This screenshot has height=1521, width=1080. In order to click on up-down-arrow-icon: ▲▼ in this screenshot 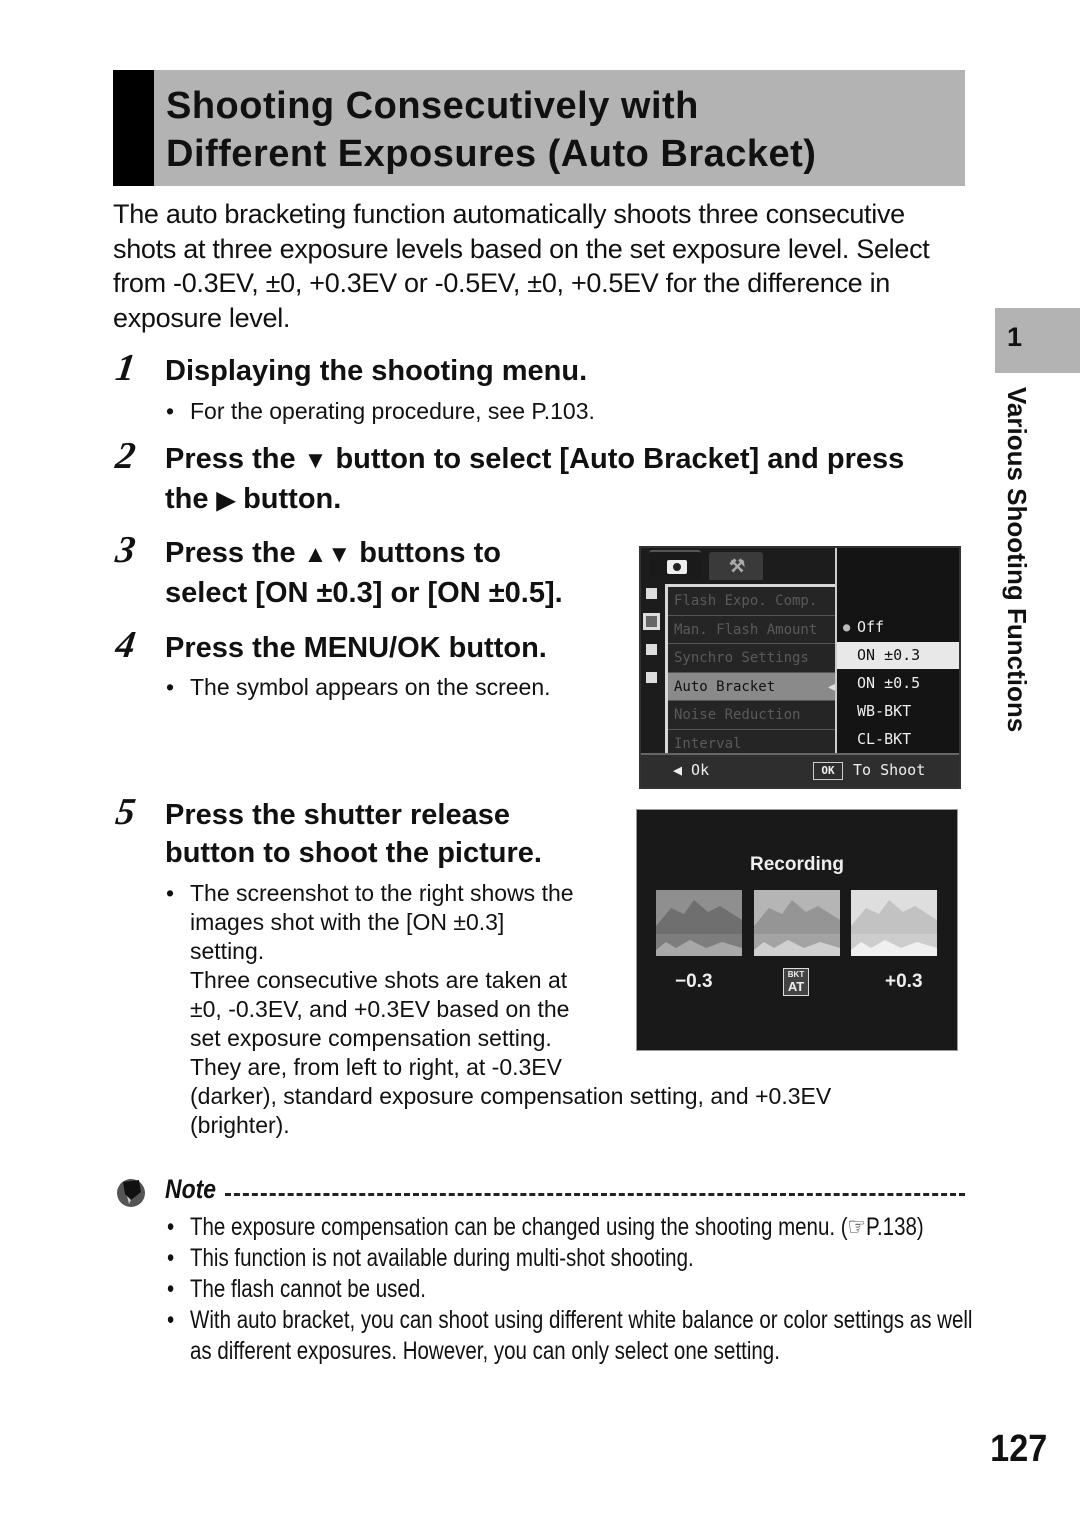, I will do `click(327, 554)`.